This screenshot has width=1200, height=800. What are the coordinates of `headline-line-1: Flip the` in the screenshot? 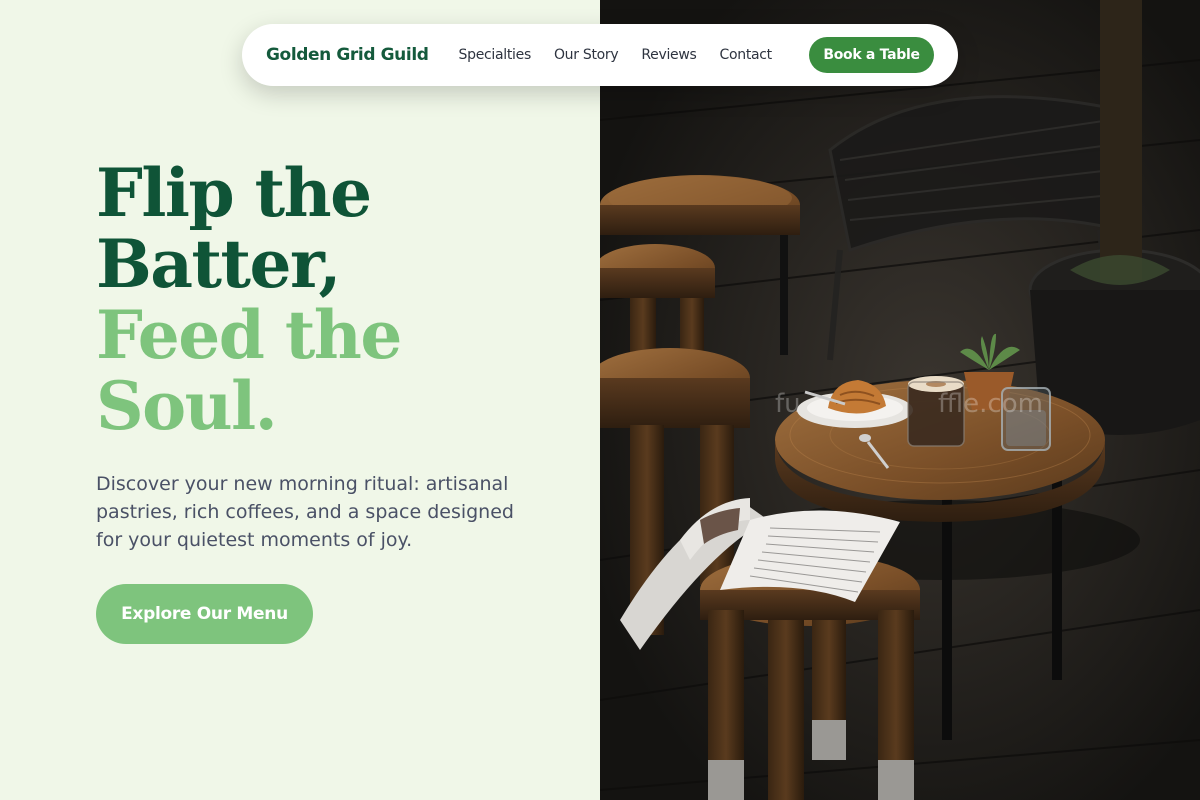 It's located at (234, 193).